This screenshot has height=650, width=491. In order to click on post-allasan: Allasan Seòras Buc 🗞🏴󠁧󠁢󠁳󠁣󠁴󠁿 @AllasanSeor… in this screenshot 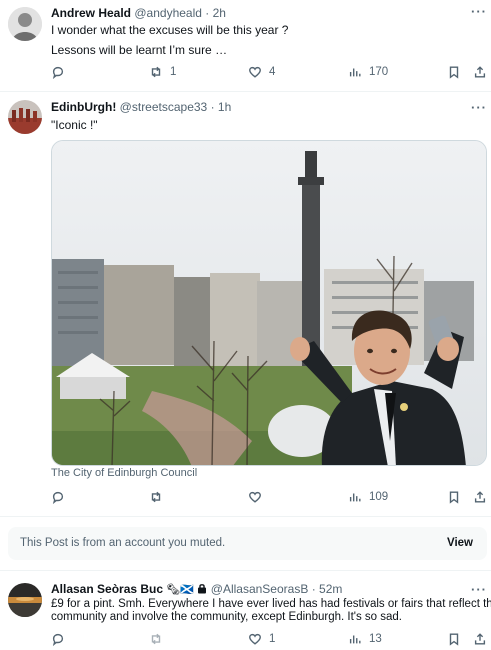, I will do `click(245, 610)`.